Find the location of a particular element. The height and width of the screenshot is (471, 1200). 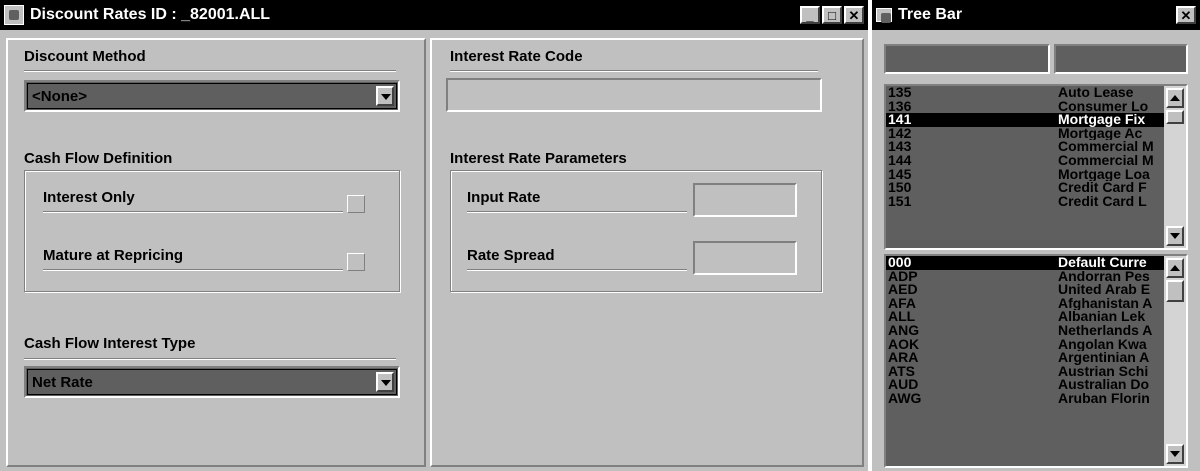

list-item-name: Credit Card L is located at coordinates (1102, 201).